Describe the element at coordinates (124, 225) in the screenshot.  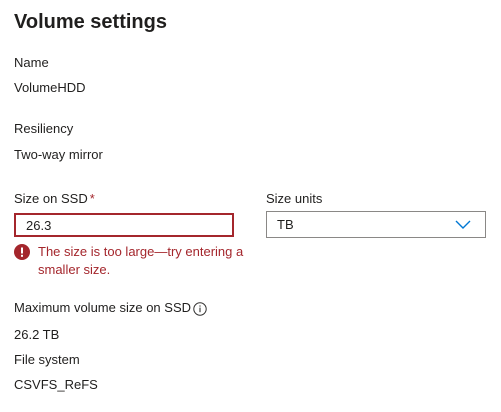
I see `size-on-ssd-input` at that location.